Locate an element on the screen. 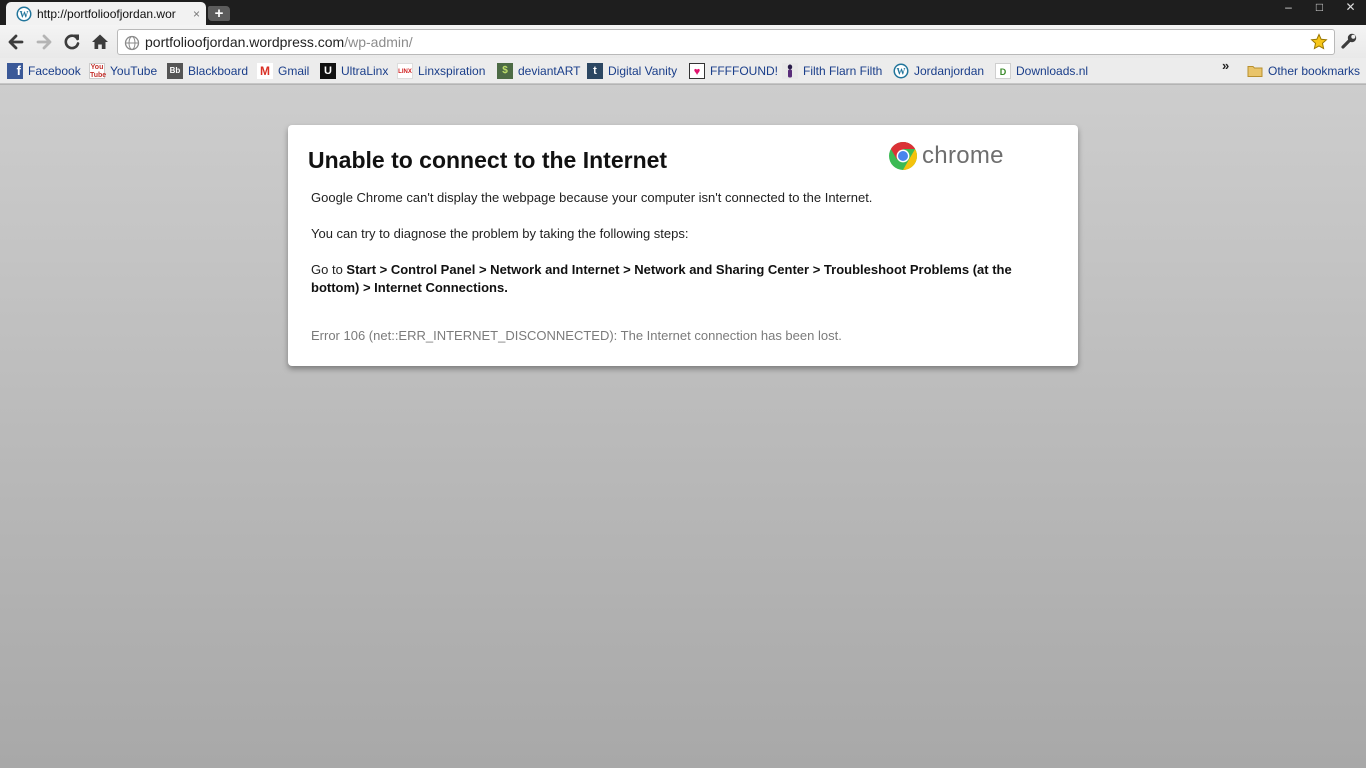 This screenshot has width=1366, height=768. bookmark-label: Gmail is located at coordinates (294, 70).